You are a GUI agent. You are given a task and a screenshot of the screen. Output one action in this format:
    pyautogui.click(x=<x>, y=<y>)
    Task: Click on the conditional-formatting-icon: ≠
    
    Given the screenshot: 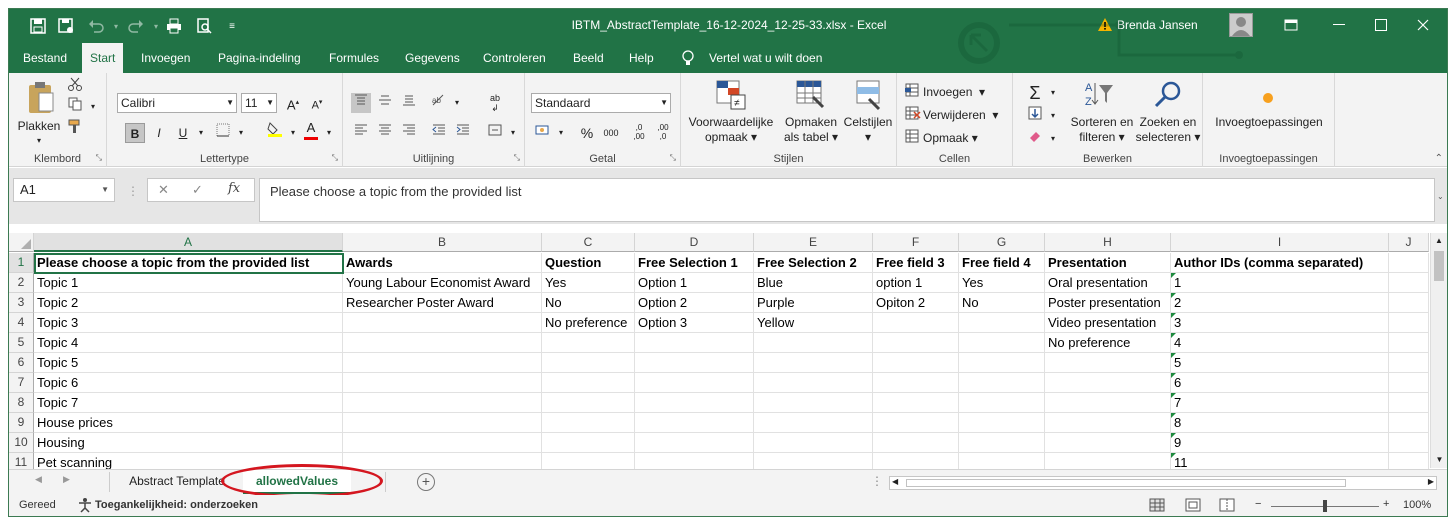 What is the action you would take?
    pyautogui.click(x=731, y=95)
    